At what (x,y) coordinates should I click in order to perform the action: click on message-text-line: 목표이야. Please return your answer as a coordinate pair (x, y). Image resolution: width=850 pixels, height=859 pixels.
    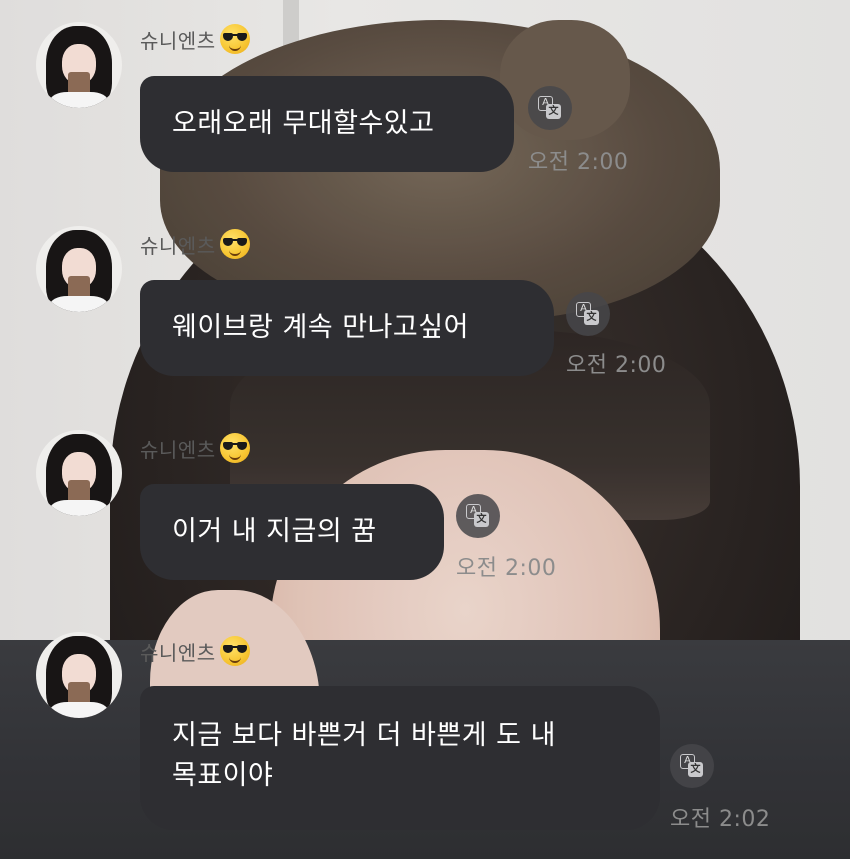
    Looking at the image, I should click on (223, 775).